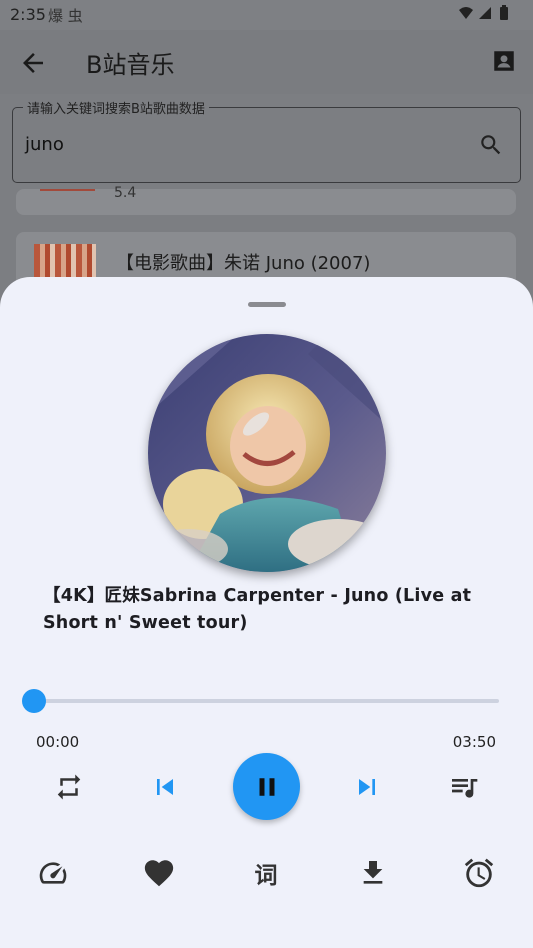 The width and height of the screenshot is (533, 948). I want to click on pause-button, so click(266, 786).